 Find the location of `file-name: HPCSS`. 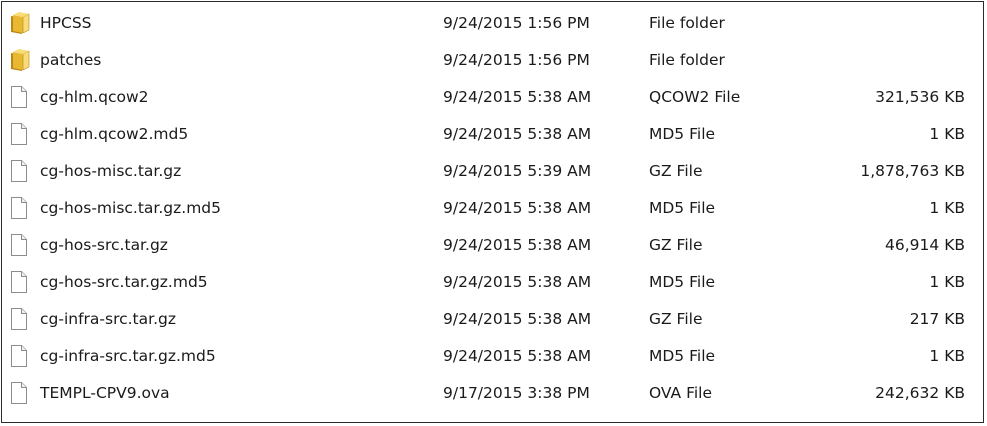

file-name: HPCSS is located at coordinates (66, 23).